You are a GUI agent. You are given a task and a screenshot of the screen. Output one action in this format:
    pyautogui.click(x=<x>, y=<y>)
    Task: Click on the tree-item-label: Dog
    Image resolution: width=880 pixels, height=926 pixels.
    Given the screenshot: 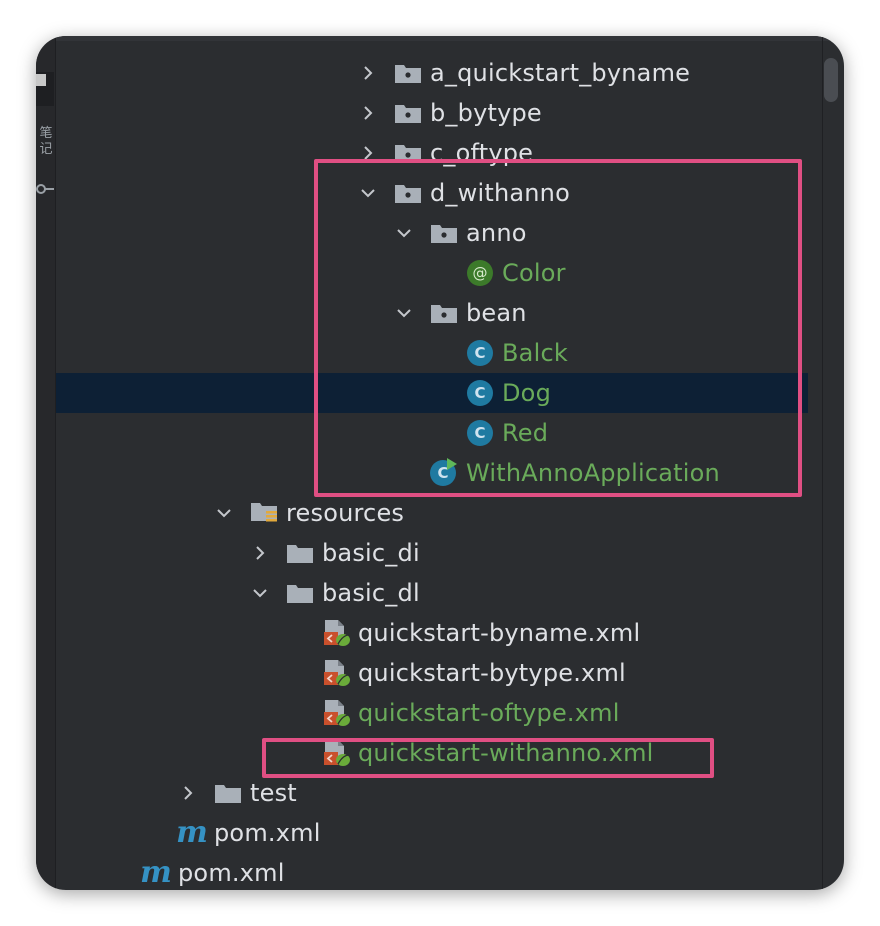 What is the action you would take?
    pyautogui.click(x=526, y=393)
    